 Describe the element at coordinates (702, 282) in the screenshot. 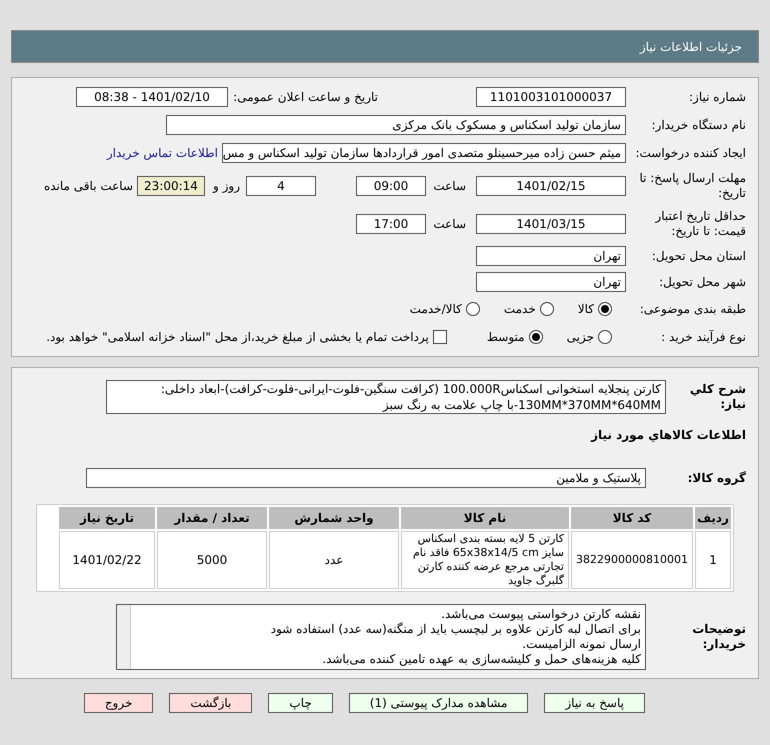

I see `field-label: شهر محل تحویل:` at that location.